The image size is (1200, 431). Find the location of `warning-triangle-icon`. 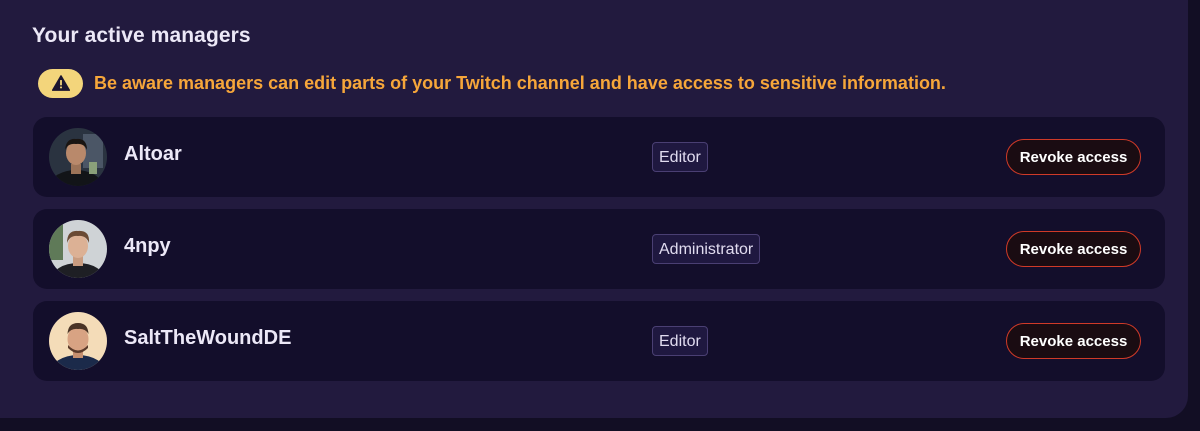

warning-triangle-icon is located at coordinates (60, 83).